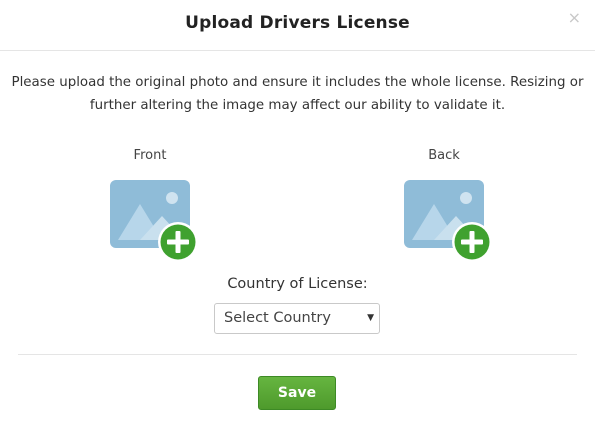  Describe the element at coordinates (297, 393) in the screenshot. I see `save-button: Save` at that location.